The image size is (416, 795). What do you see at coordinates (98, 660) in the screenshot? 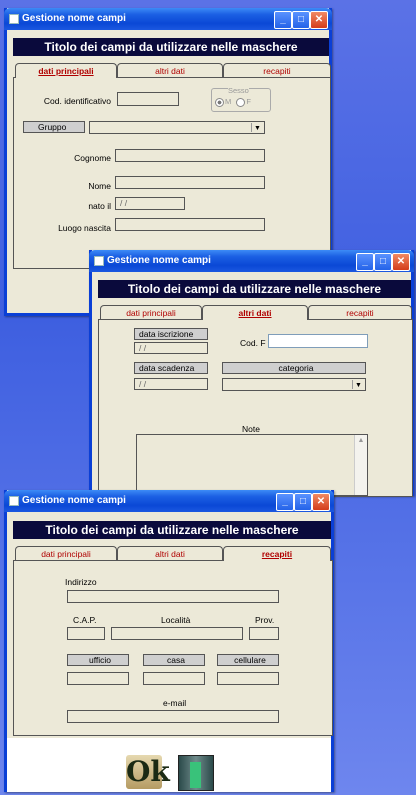
I see `ufficio-label: ufficio` at bounding box center [98, 660].